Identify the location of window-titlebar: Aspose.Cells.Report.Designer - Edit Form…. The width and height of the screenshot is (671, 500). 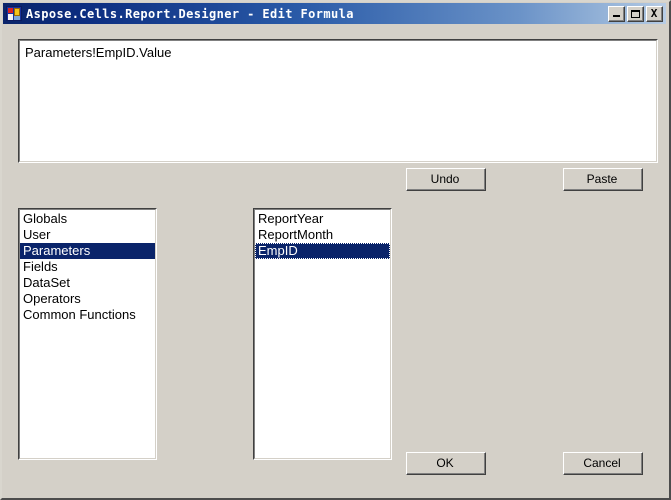
(334, 13).